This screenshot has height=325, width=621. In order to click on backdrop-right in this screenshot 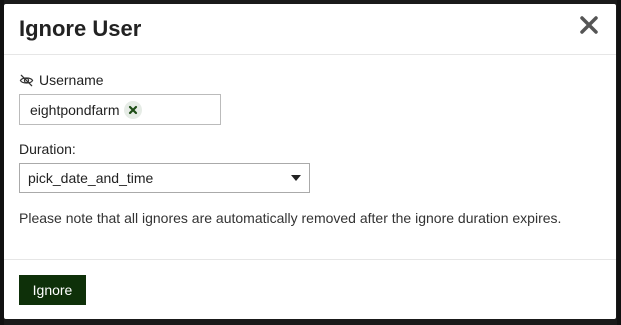, I will do `click(619, 162)`.